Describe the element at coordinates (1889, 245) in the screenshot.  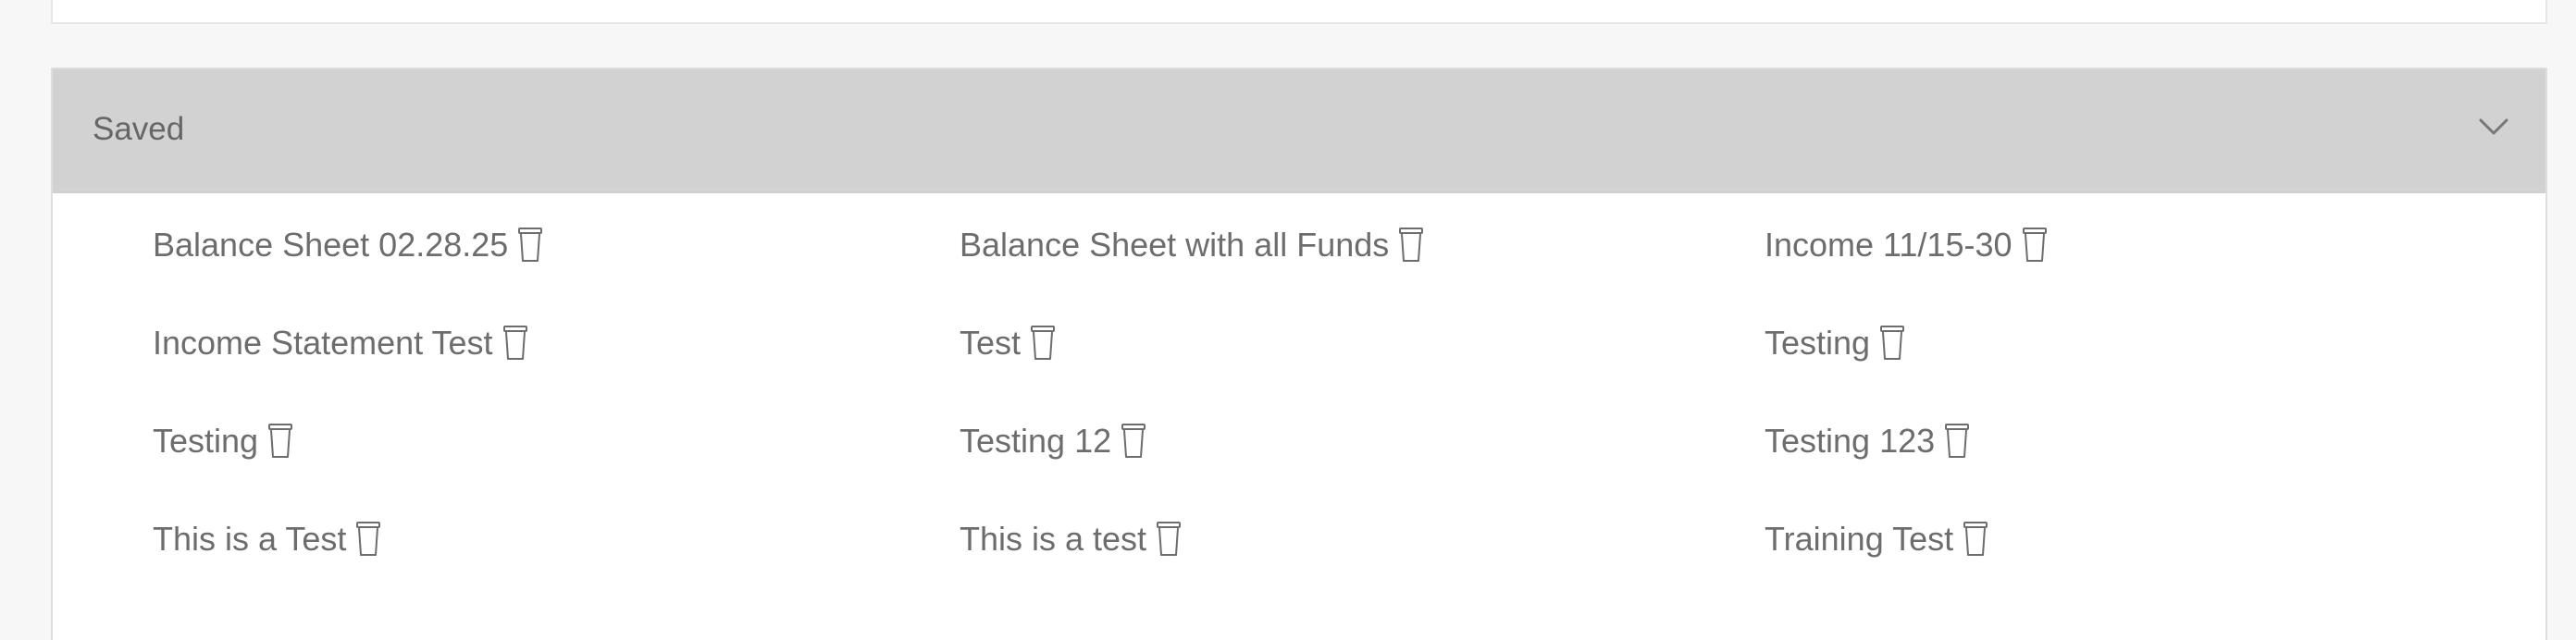
I see `saved-report-label: Income 11/15-30` at that location.